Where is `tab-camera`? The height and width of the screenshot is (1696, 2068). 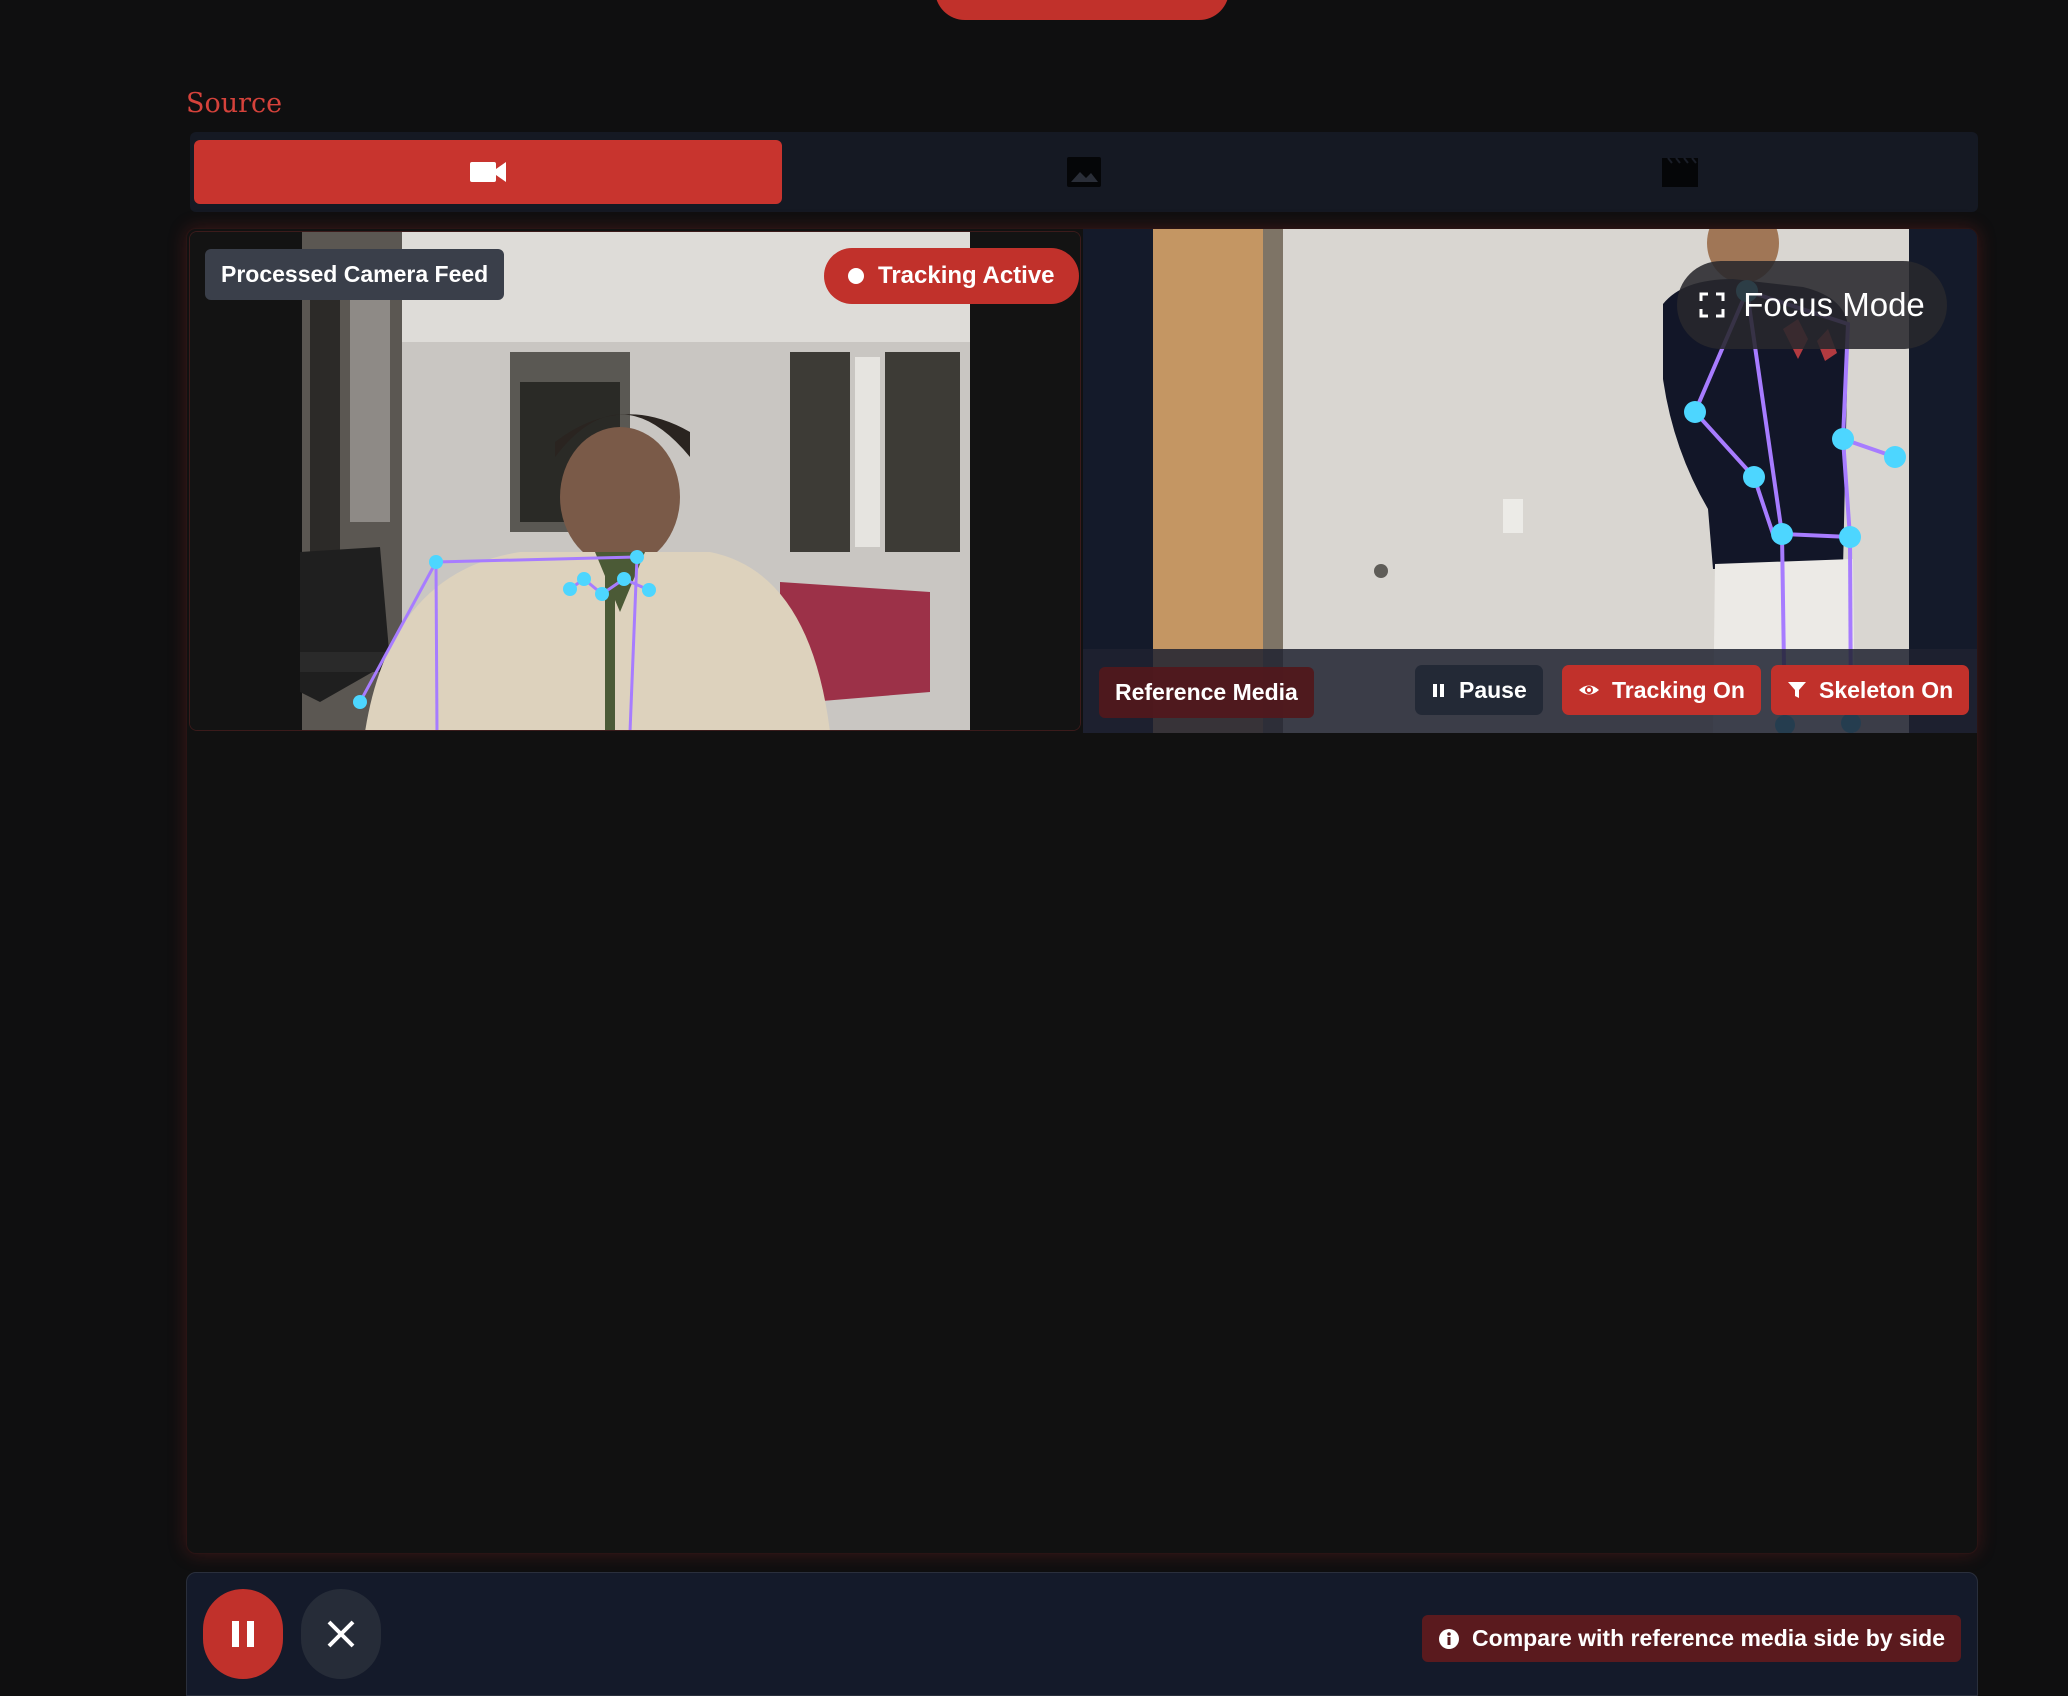 tab-camera is located at coordinates (488, 172).